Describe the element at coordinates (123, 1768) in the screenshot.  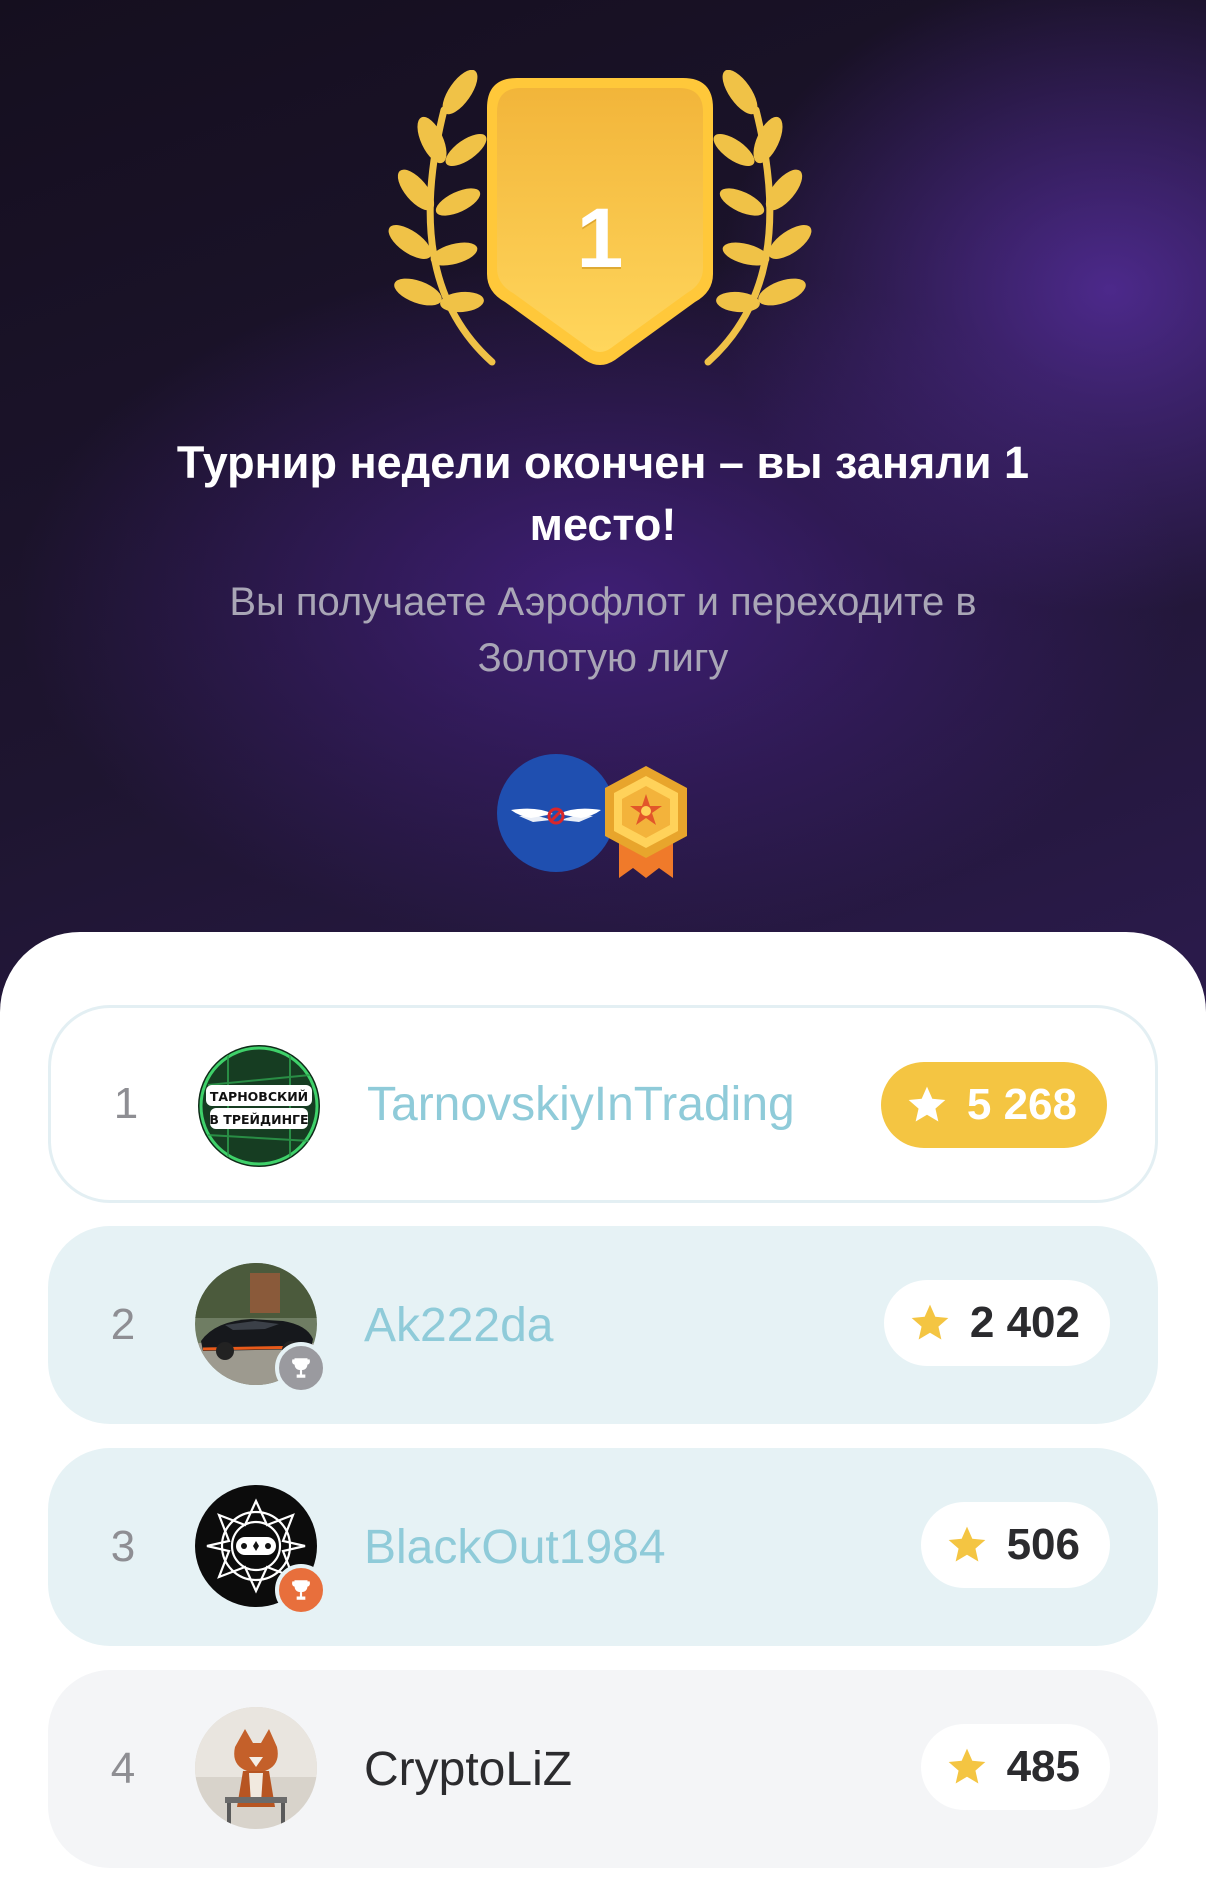
I see `rank-position: 4` at that location.